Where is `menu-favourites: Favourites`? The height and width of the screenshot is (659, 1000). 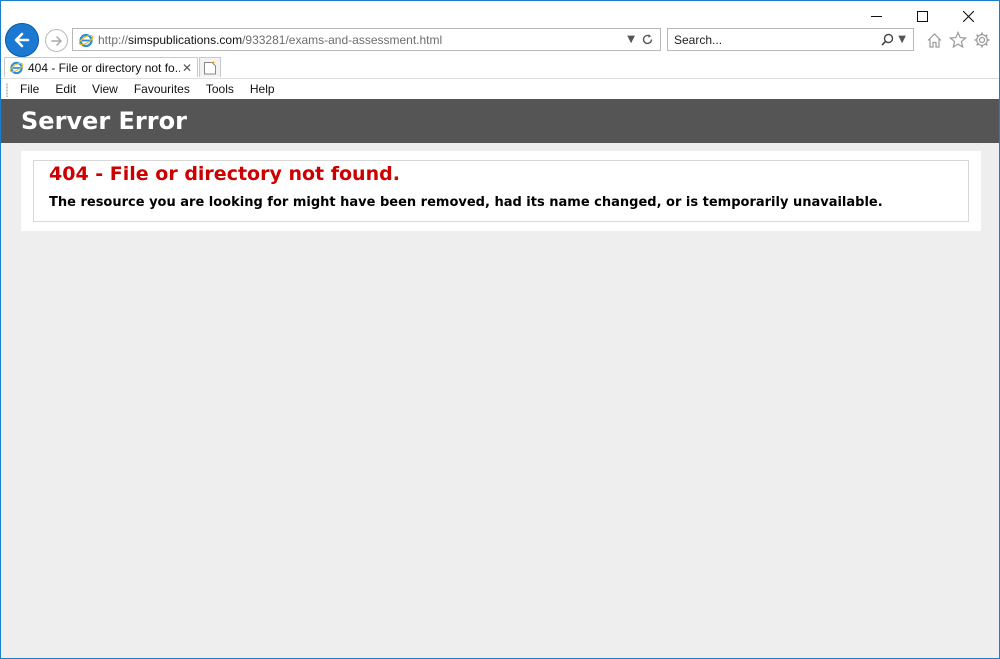
menu-favourites: Favourites is located at coordinates (162, 89).